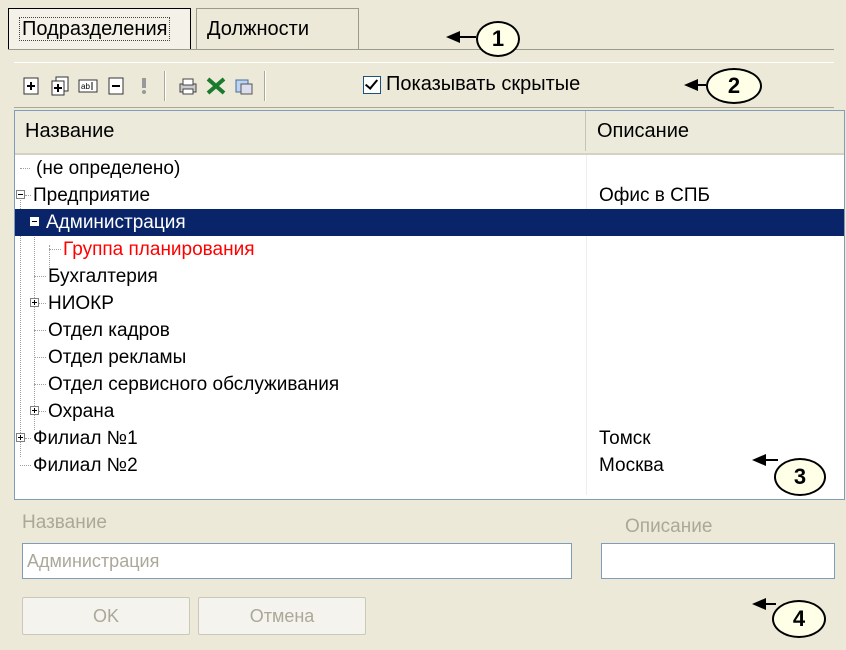 This screenshot has height=650, width=846. I want to click on tree-row: НИОКР, so click(429, 303).